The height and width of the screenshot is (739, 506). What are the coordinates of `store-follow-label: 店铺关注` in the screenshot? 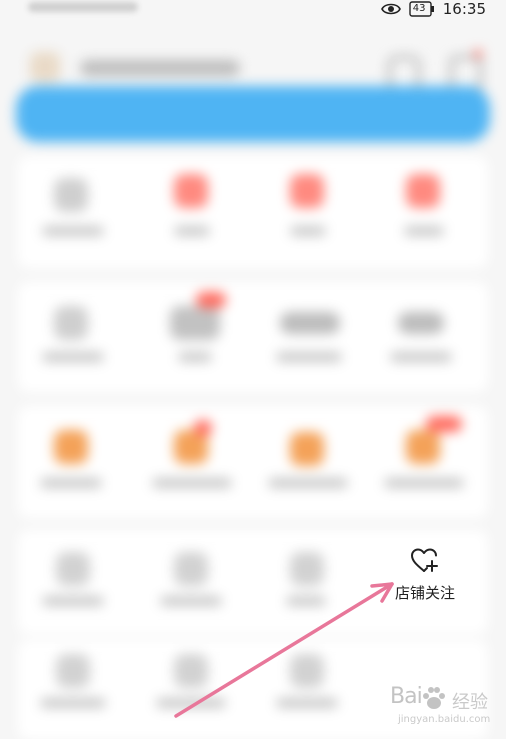 It's located at (424, 593).